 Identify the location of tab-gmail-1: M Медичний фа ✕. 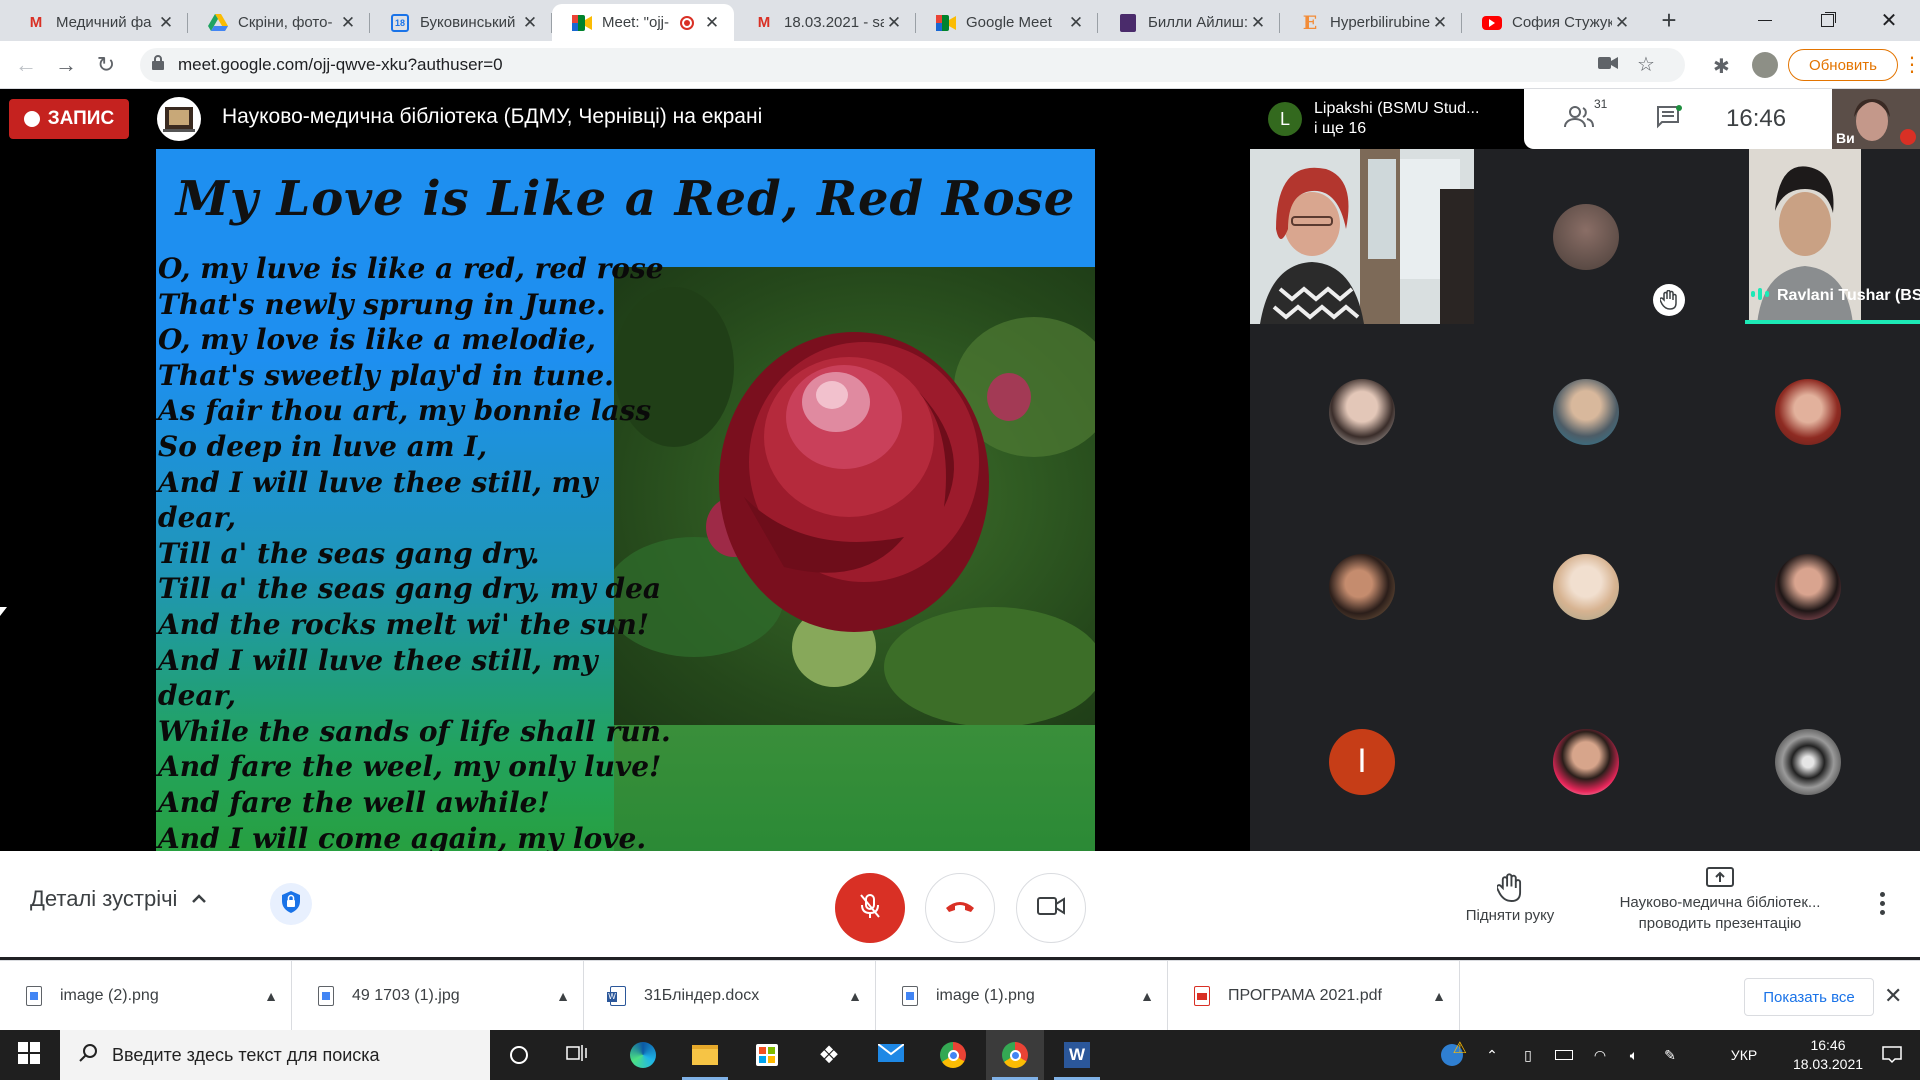
(97, 22).